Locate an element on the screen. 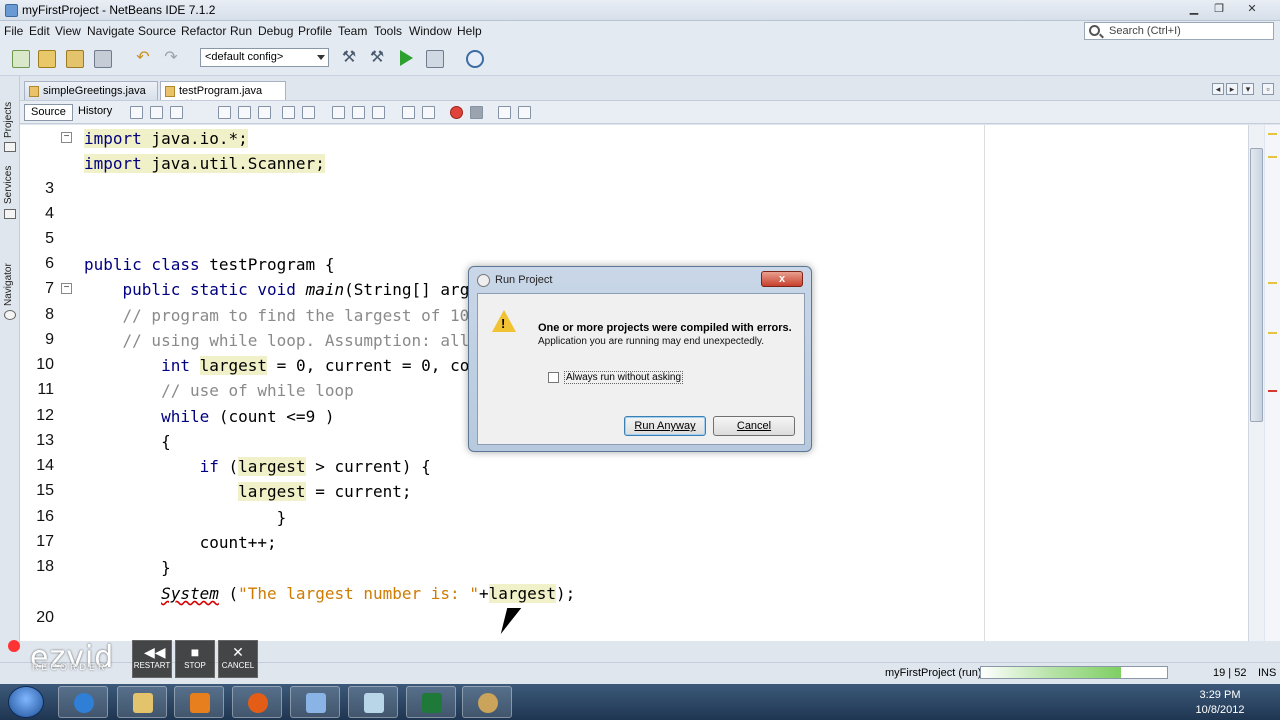  always-run-label: Always run without asking is located at coordinates (624, 377).